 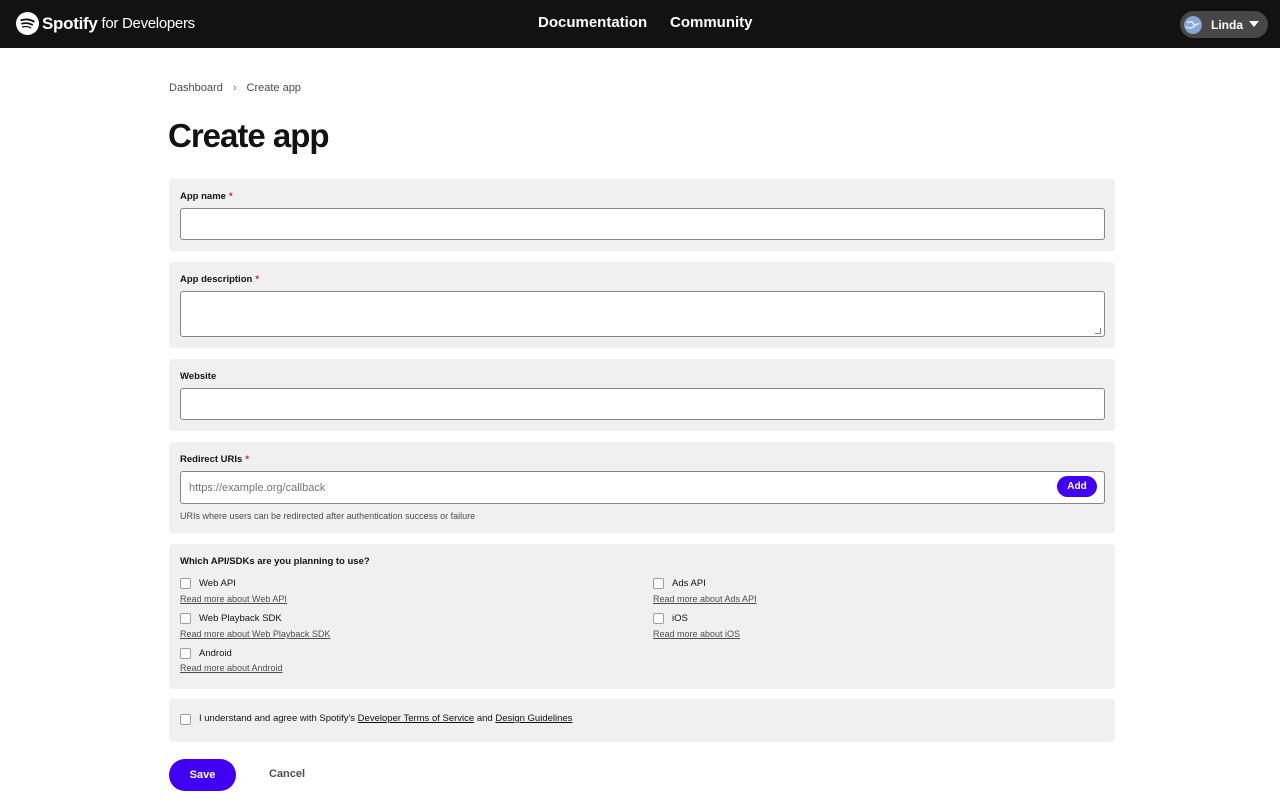 I want to click on ios-checkbox, so click(x=658, y=618).